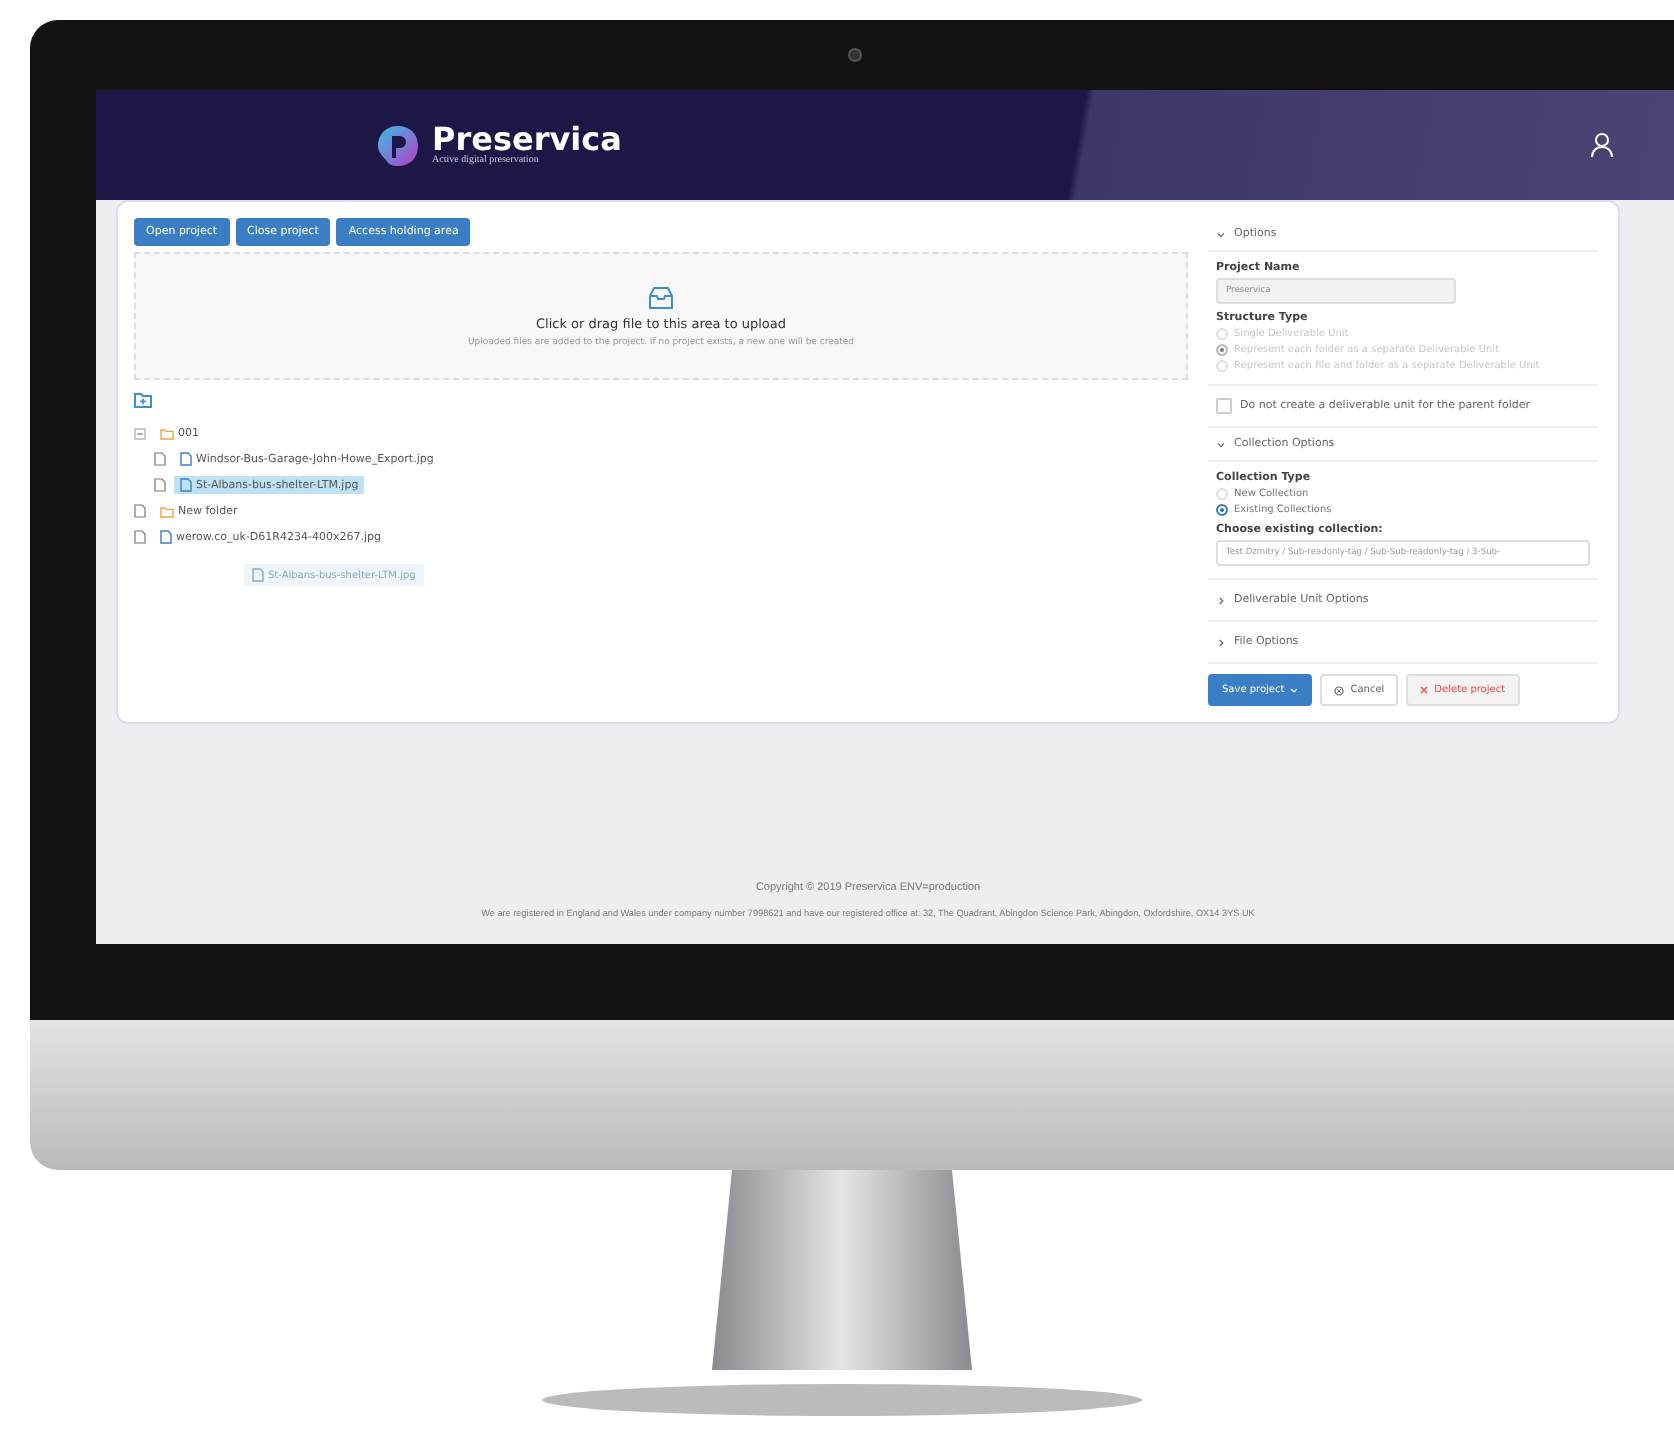 Image resolution: width=1674 pixels, height=1430 pixels. I want to click on cancel-icon, so click(1339, 690).